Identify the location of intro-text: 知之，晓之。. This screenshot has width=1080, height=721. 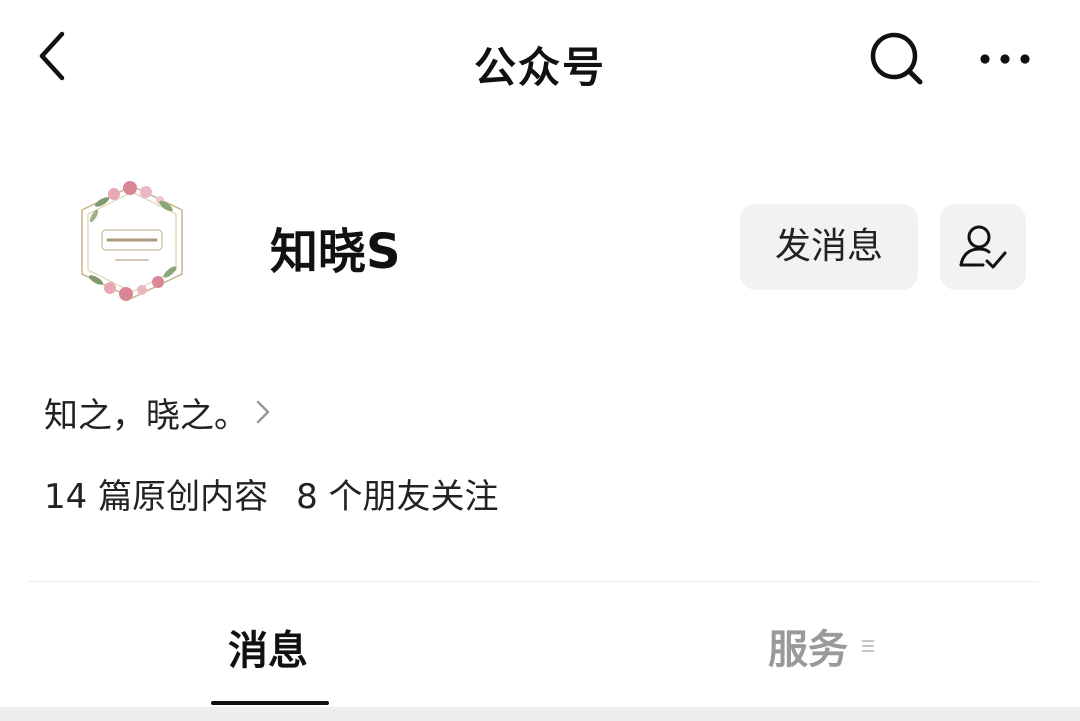
(146, 415).